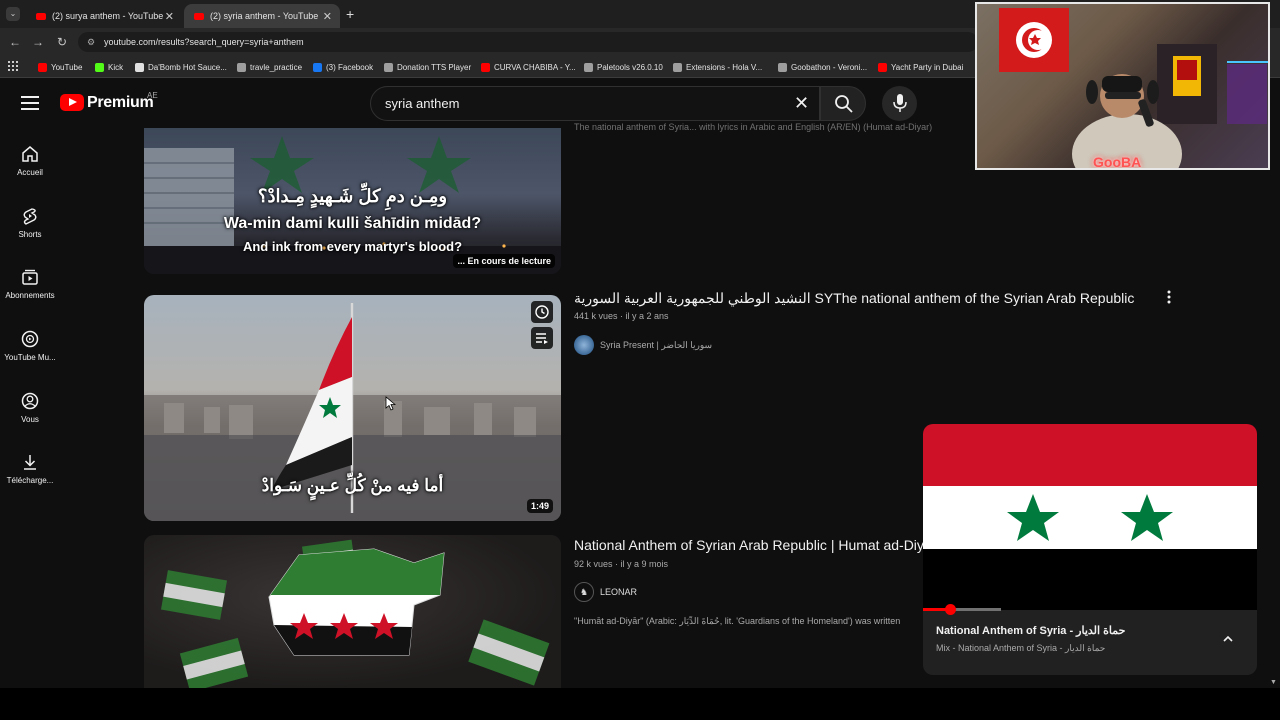  Describe the element at coordinates (199, 16) in the screenshot. I see `youtube-favicon-icon` at that location.